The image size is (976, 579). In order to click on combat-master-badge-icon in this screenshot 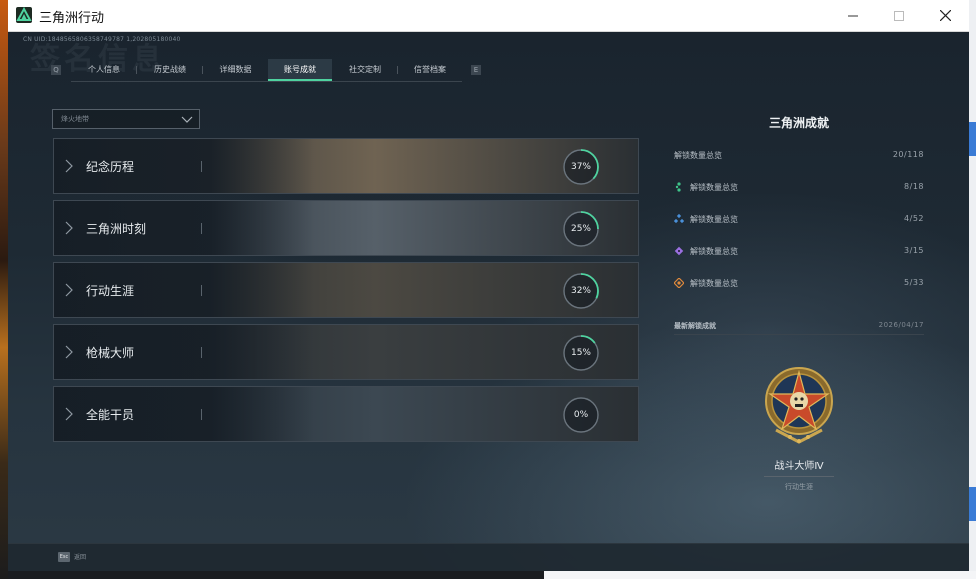, I will do `click(799, 407)`.